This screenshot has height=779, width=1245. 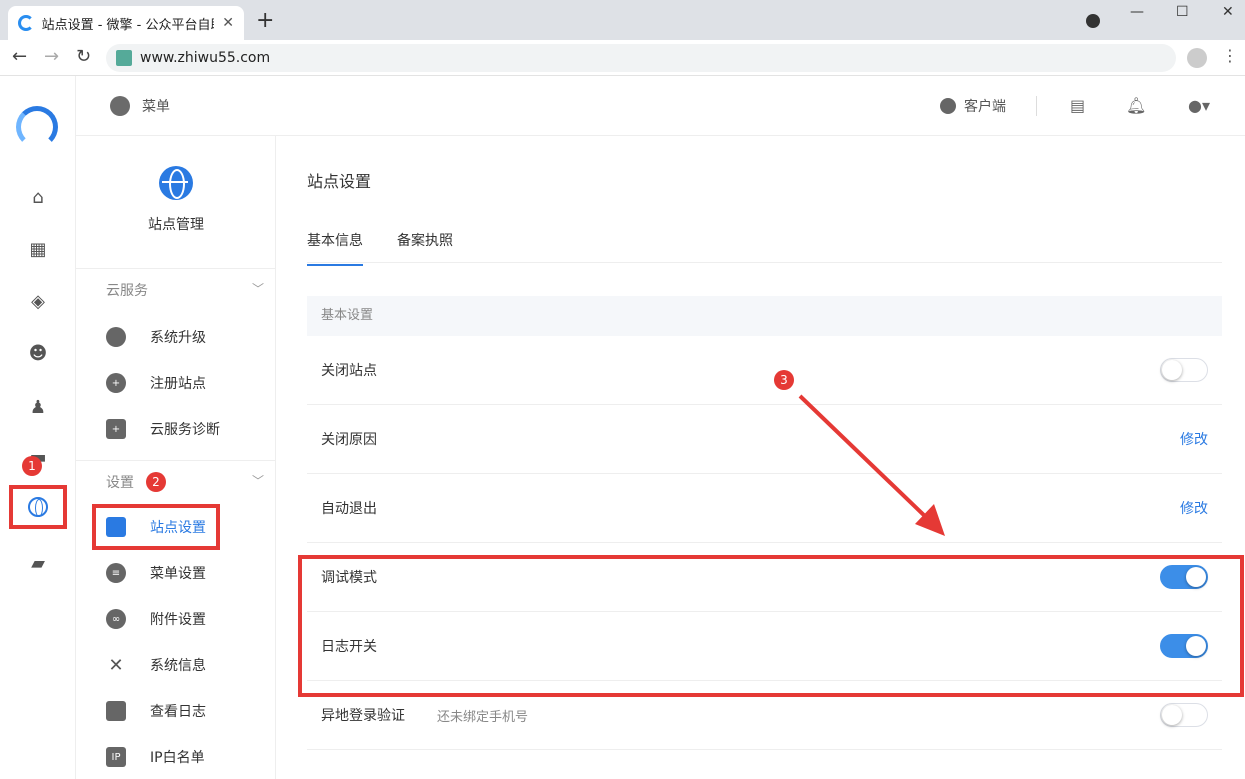 I want to click on edit-auto-logout-link: 修改, so click(x=1194, y=508).